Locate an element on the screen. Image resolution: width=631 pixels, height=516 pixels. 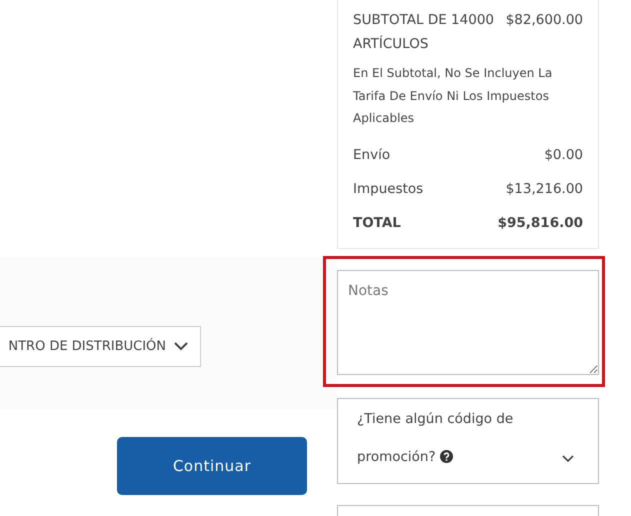
summary-label: TOTAL is located at coordinates (377, 223).